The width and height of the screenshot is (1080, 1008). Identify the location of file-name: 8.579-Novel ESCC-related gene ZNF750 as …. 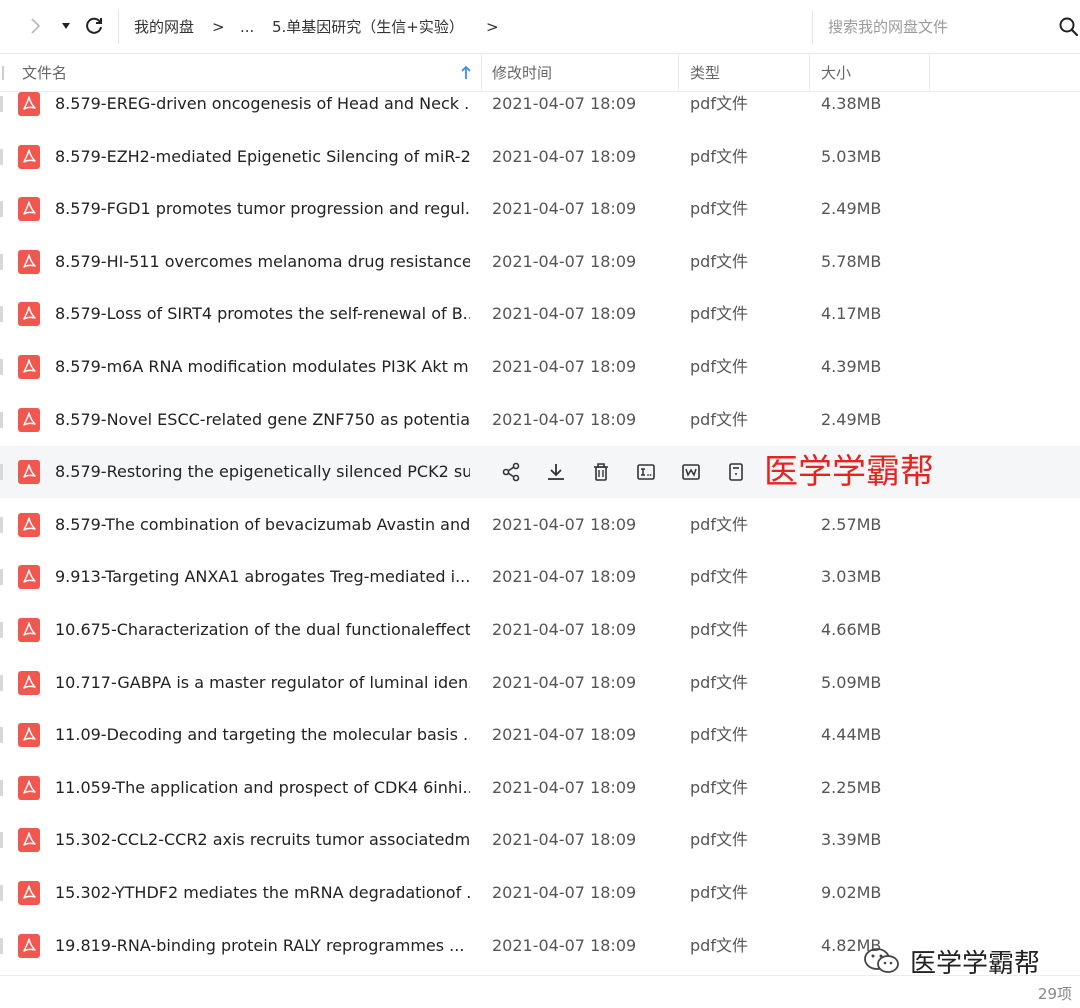
(262, 420).